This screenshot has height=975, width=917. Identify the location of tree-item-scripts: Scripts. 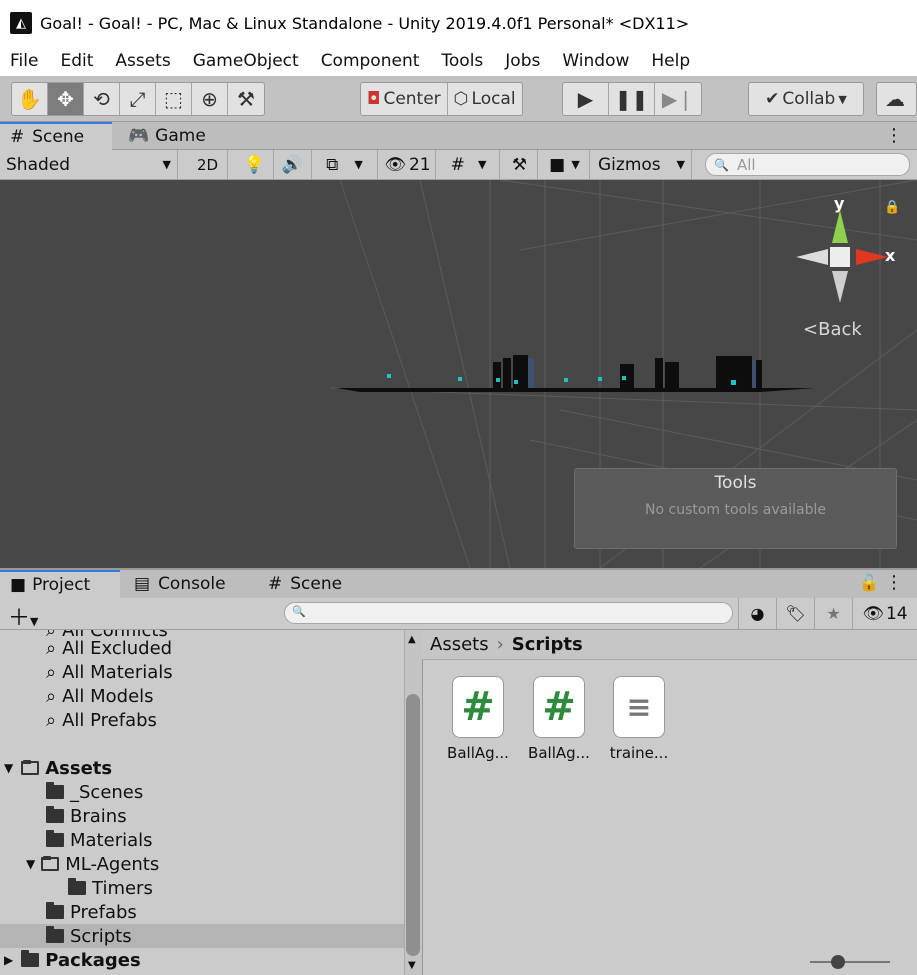
(202, 936).